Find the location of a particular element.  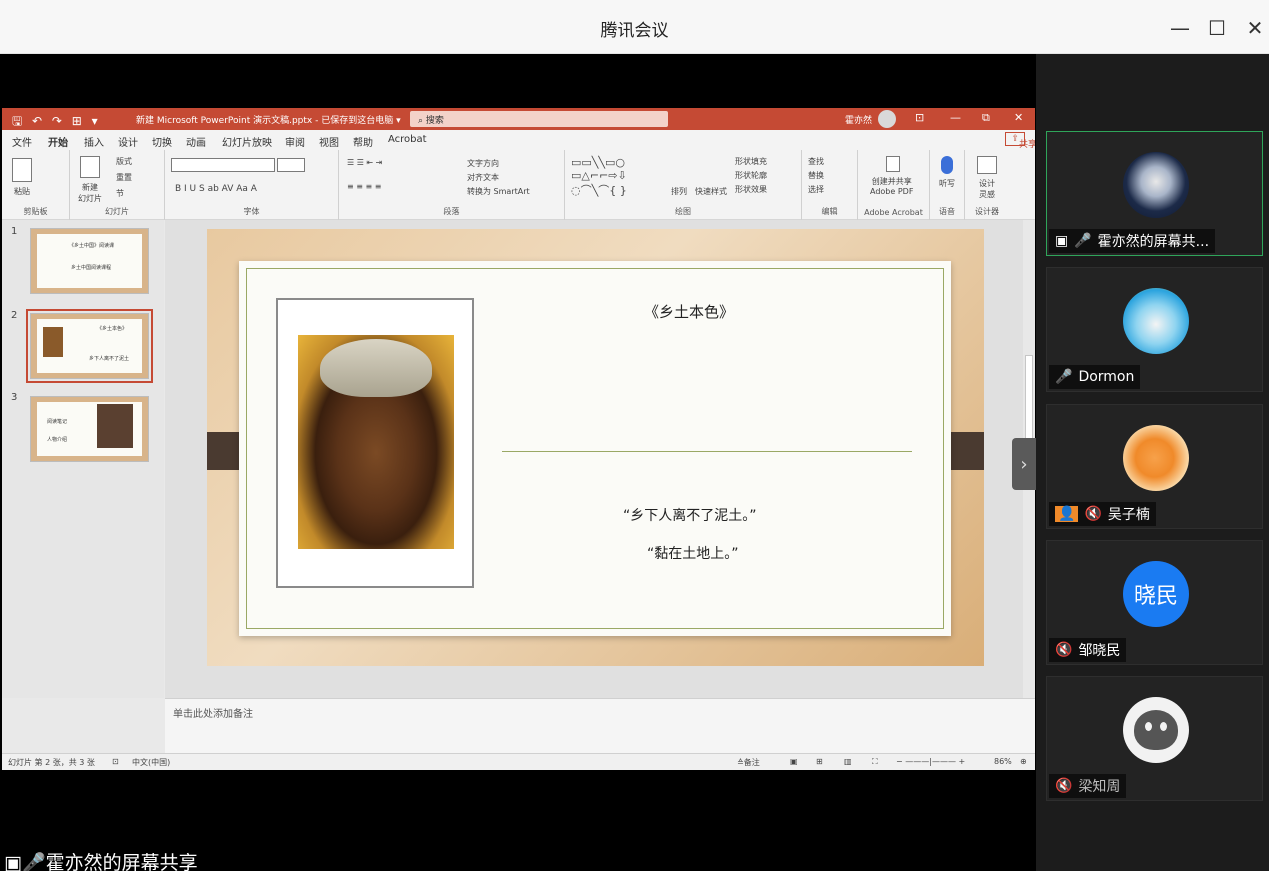

select-button: 选择 is located at coordinates (816, 189).